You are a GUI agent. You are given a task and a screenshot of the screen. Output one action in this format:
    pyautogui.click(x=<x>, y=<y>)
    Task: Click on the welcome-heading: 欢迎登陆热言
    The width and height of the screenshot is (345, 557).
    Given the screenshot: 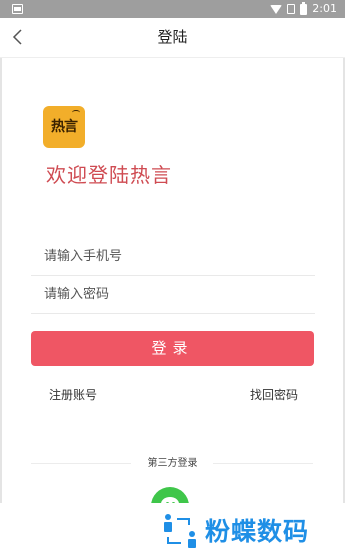 What is the action you would take?
    pyautogui.click(x=109, y=175)
    